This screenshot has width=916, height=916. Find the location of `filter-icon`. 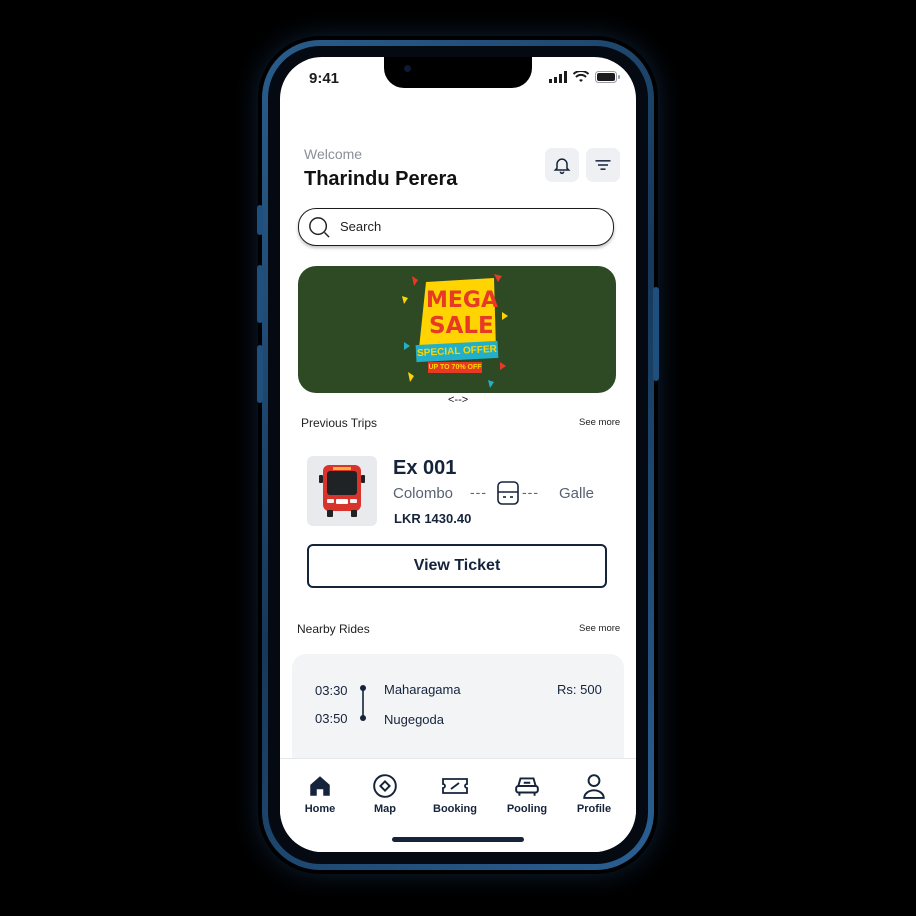

filter-icon is located at coordinates (603, 165).